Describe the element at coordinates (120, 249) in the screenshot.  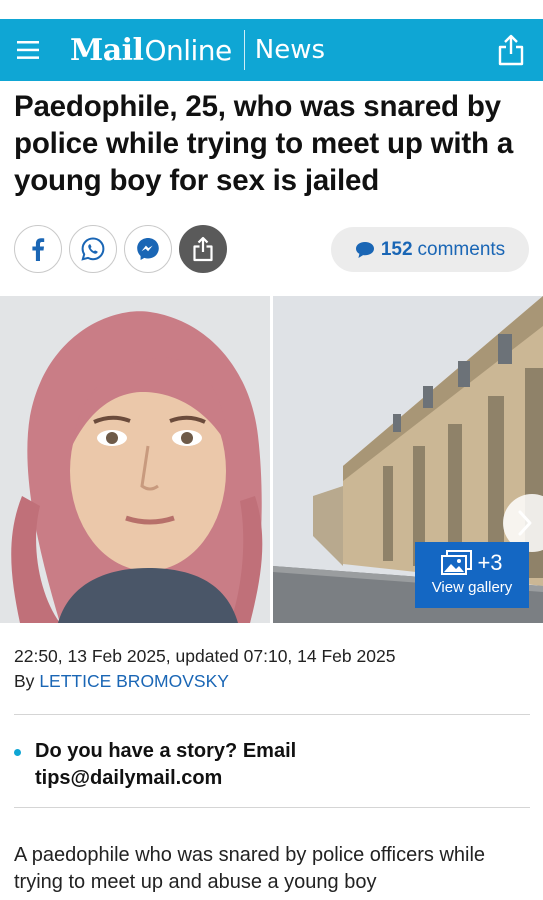
I see `share-buttons` at that location.